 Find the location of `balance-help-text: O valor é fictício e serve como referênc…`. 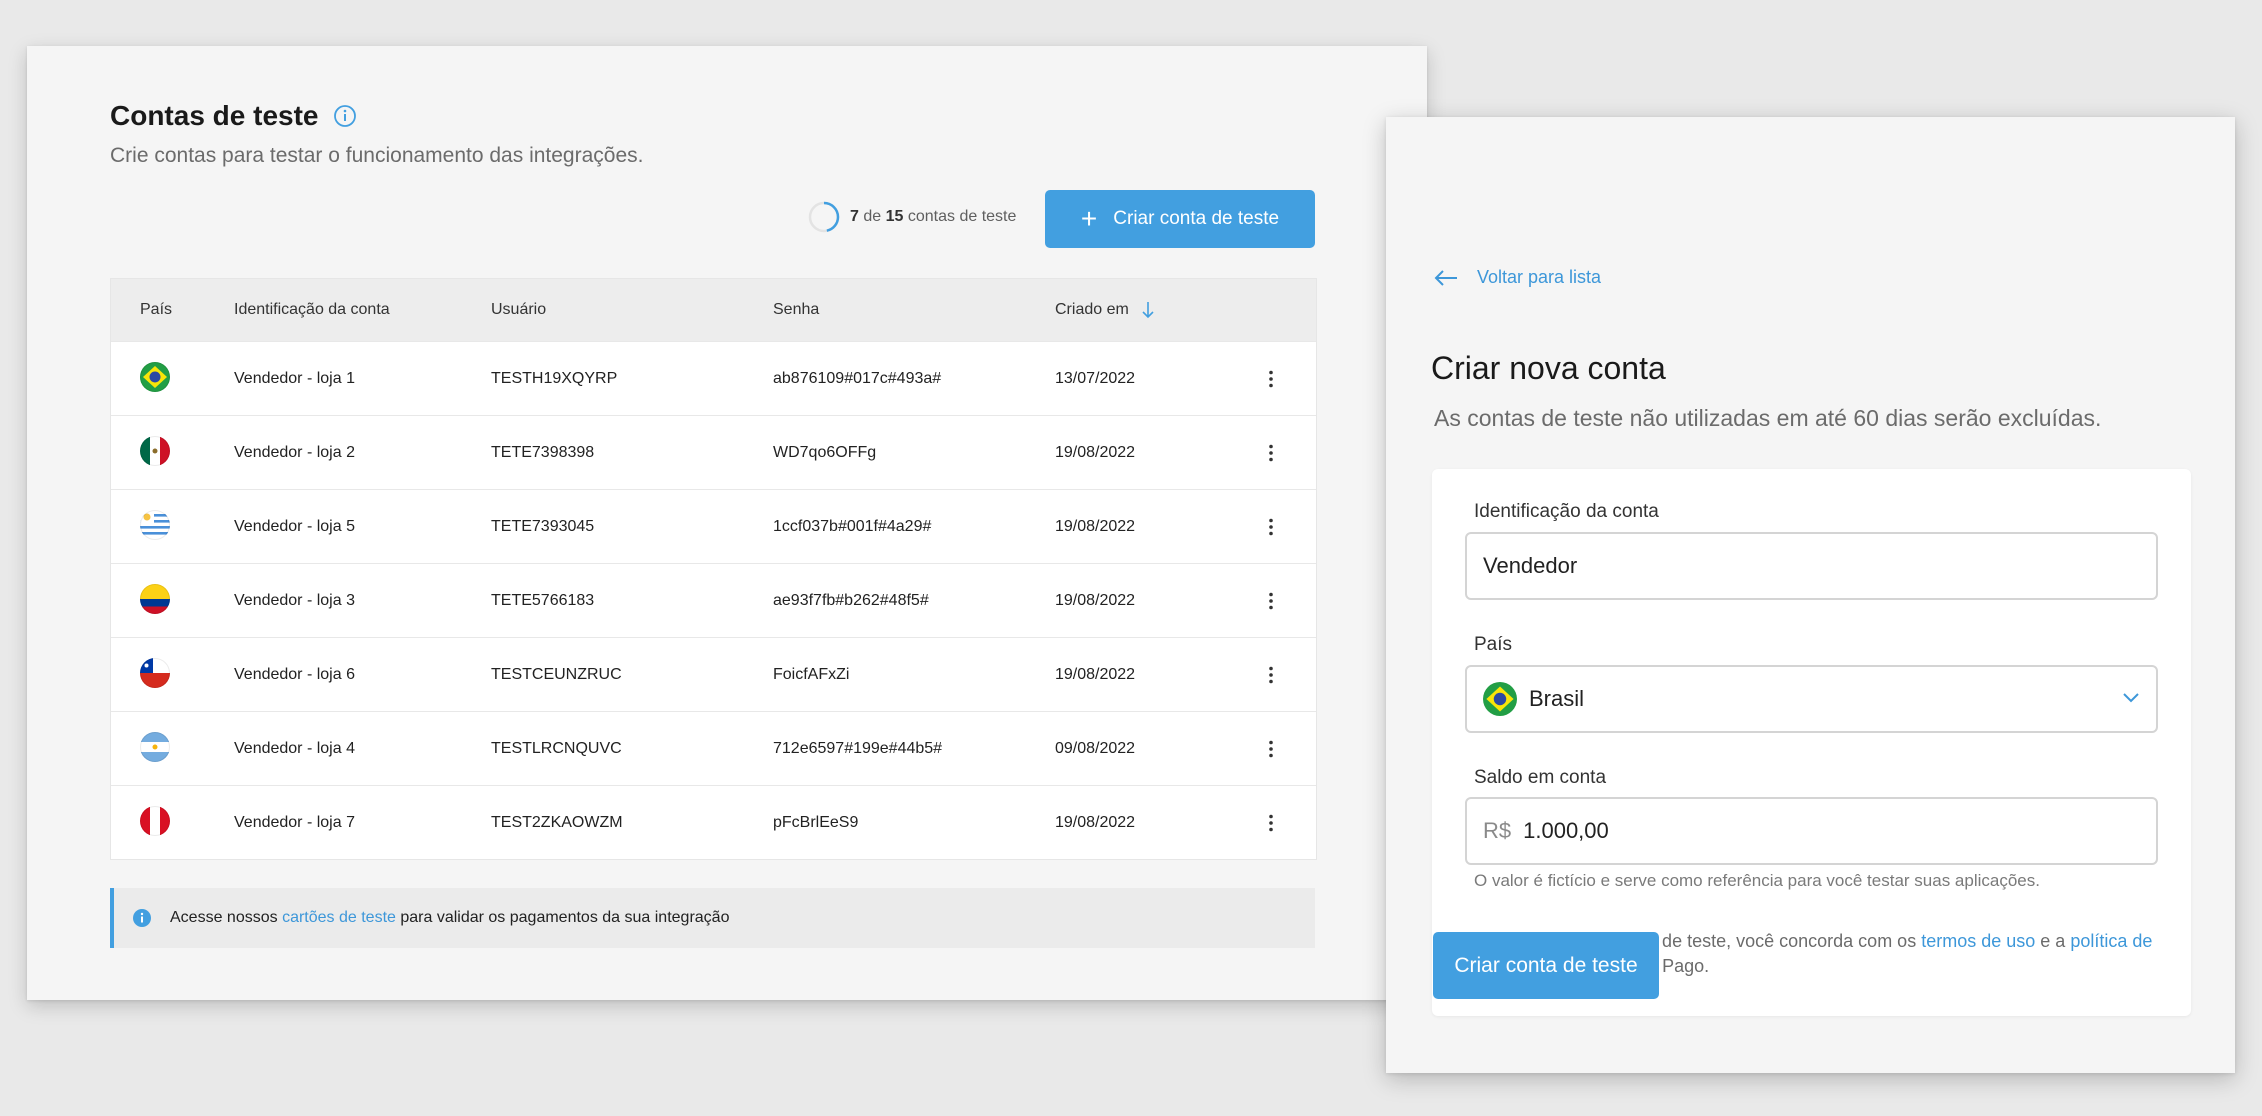

balance-help-text: O valor é fictício e serve como referênc… is located at coordinates (1757, 880).